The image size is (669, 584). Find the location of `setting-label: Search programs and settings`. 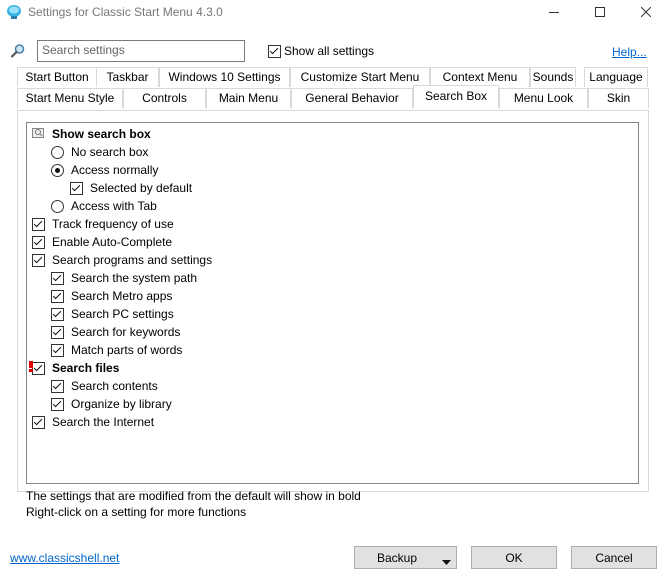

setting-label: Search programs and settings is located at coordinates (132, 260).